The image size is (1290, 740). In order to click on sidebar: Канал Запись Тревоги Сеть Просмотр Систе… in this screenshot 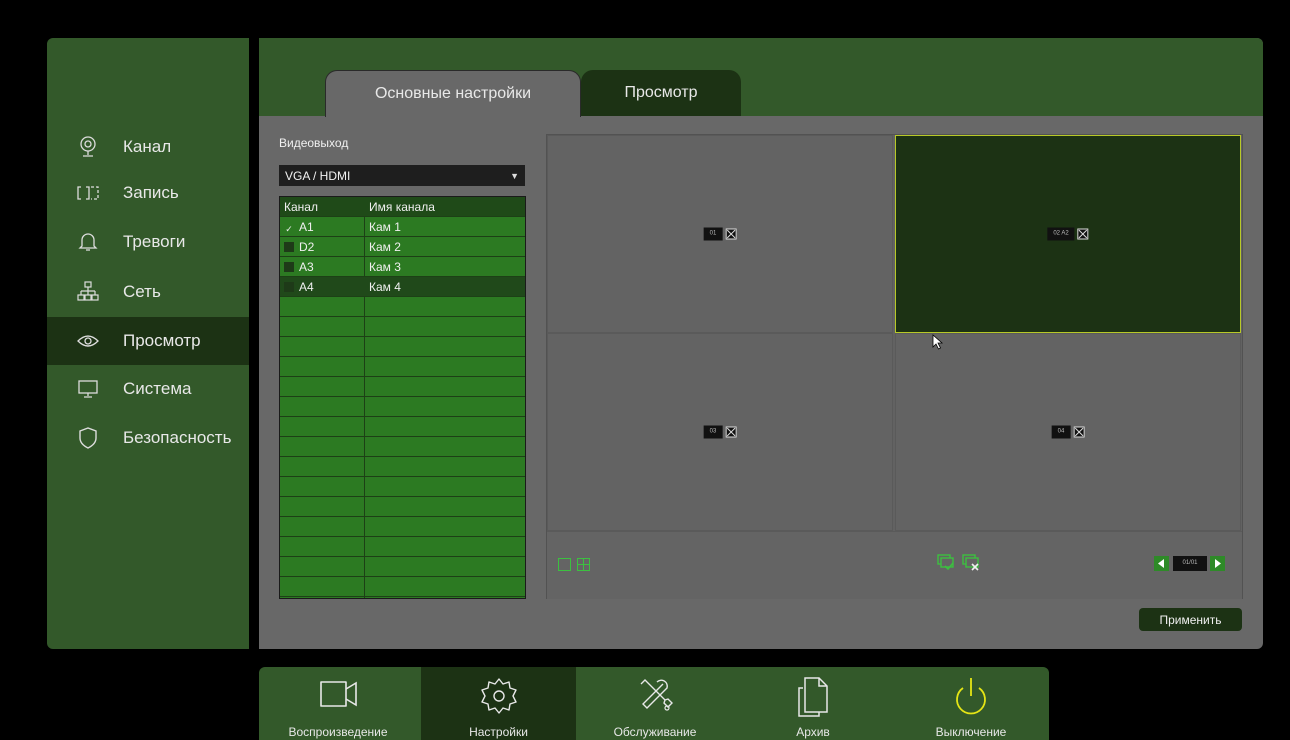, I will do `click(148, 343)`.